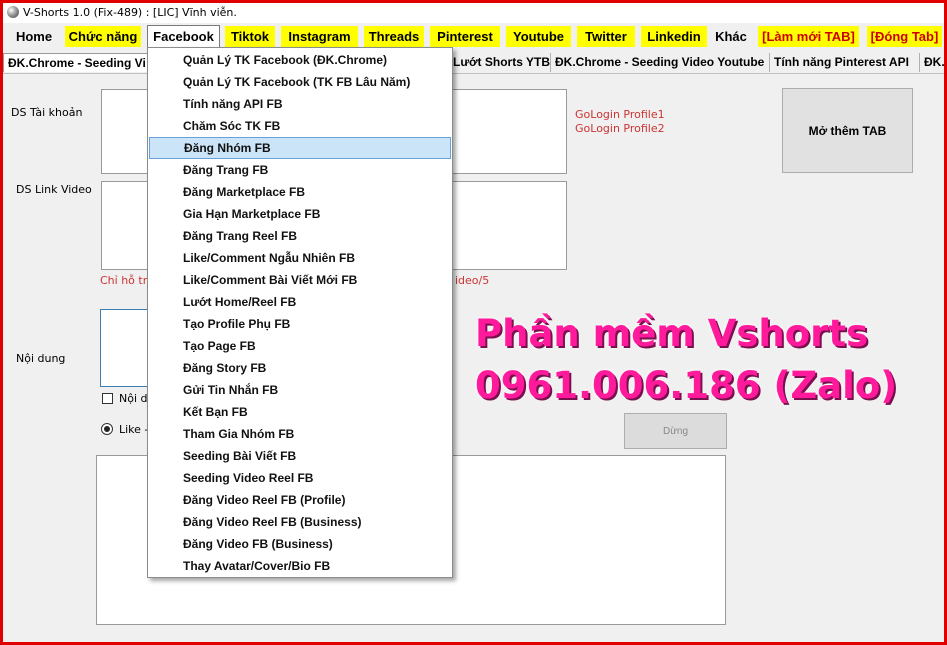  Describe the element at coordinates (674, 36) in the screenshot. I see `menu-linkedin: Linkedin` at that location.